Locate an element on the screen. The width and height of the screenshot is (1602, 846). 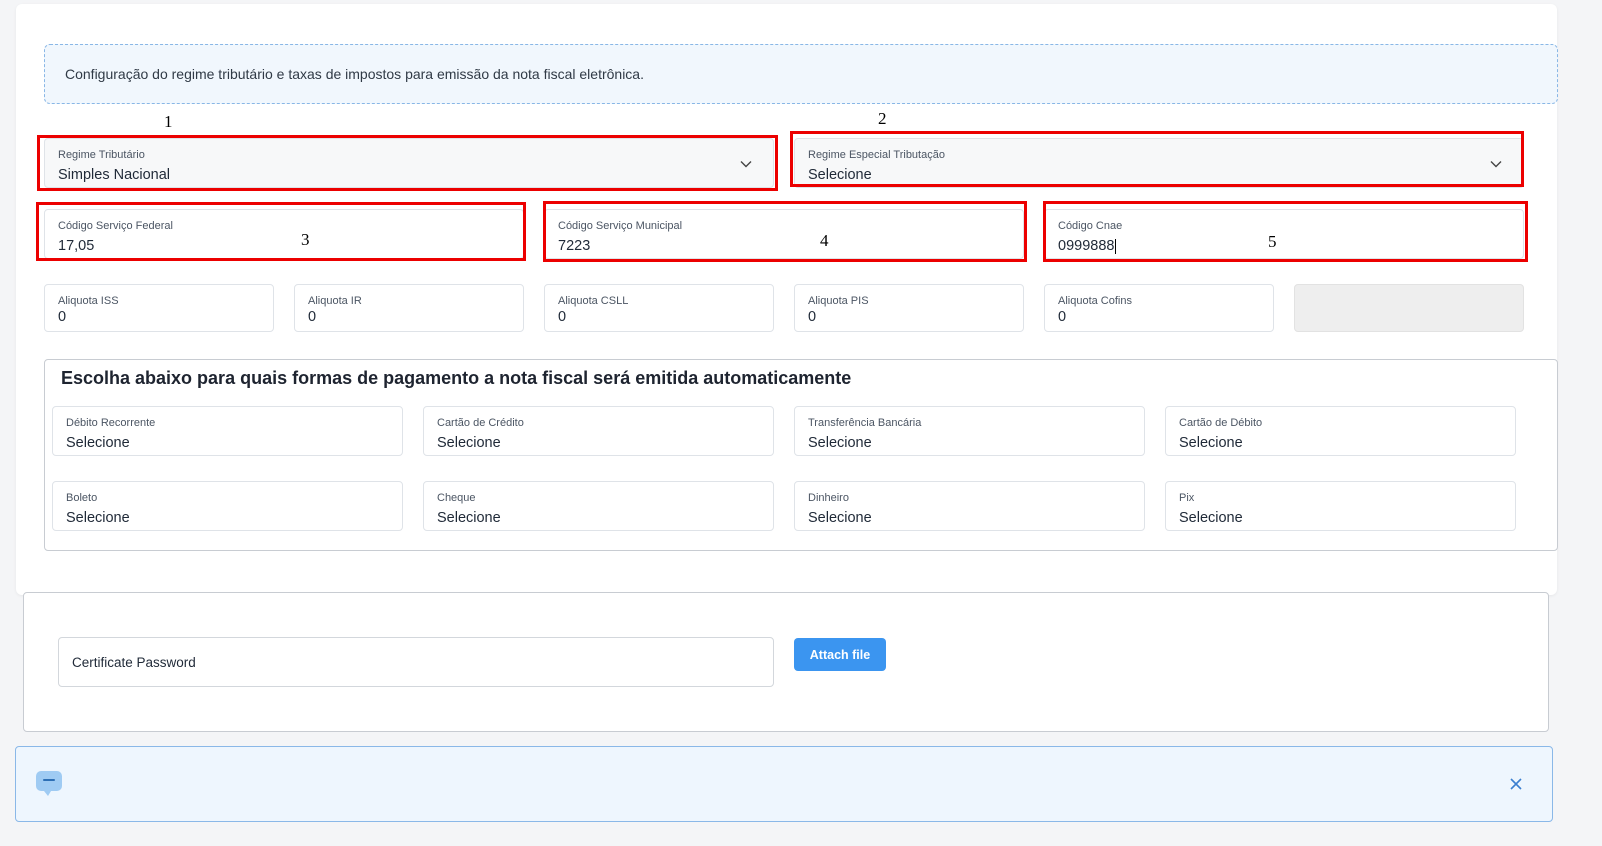
payment-dinheiro-select: Dinheiro Selecione is located at coordinates (969, 506).